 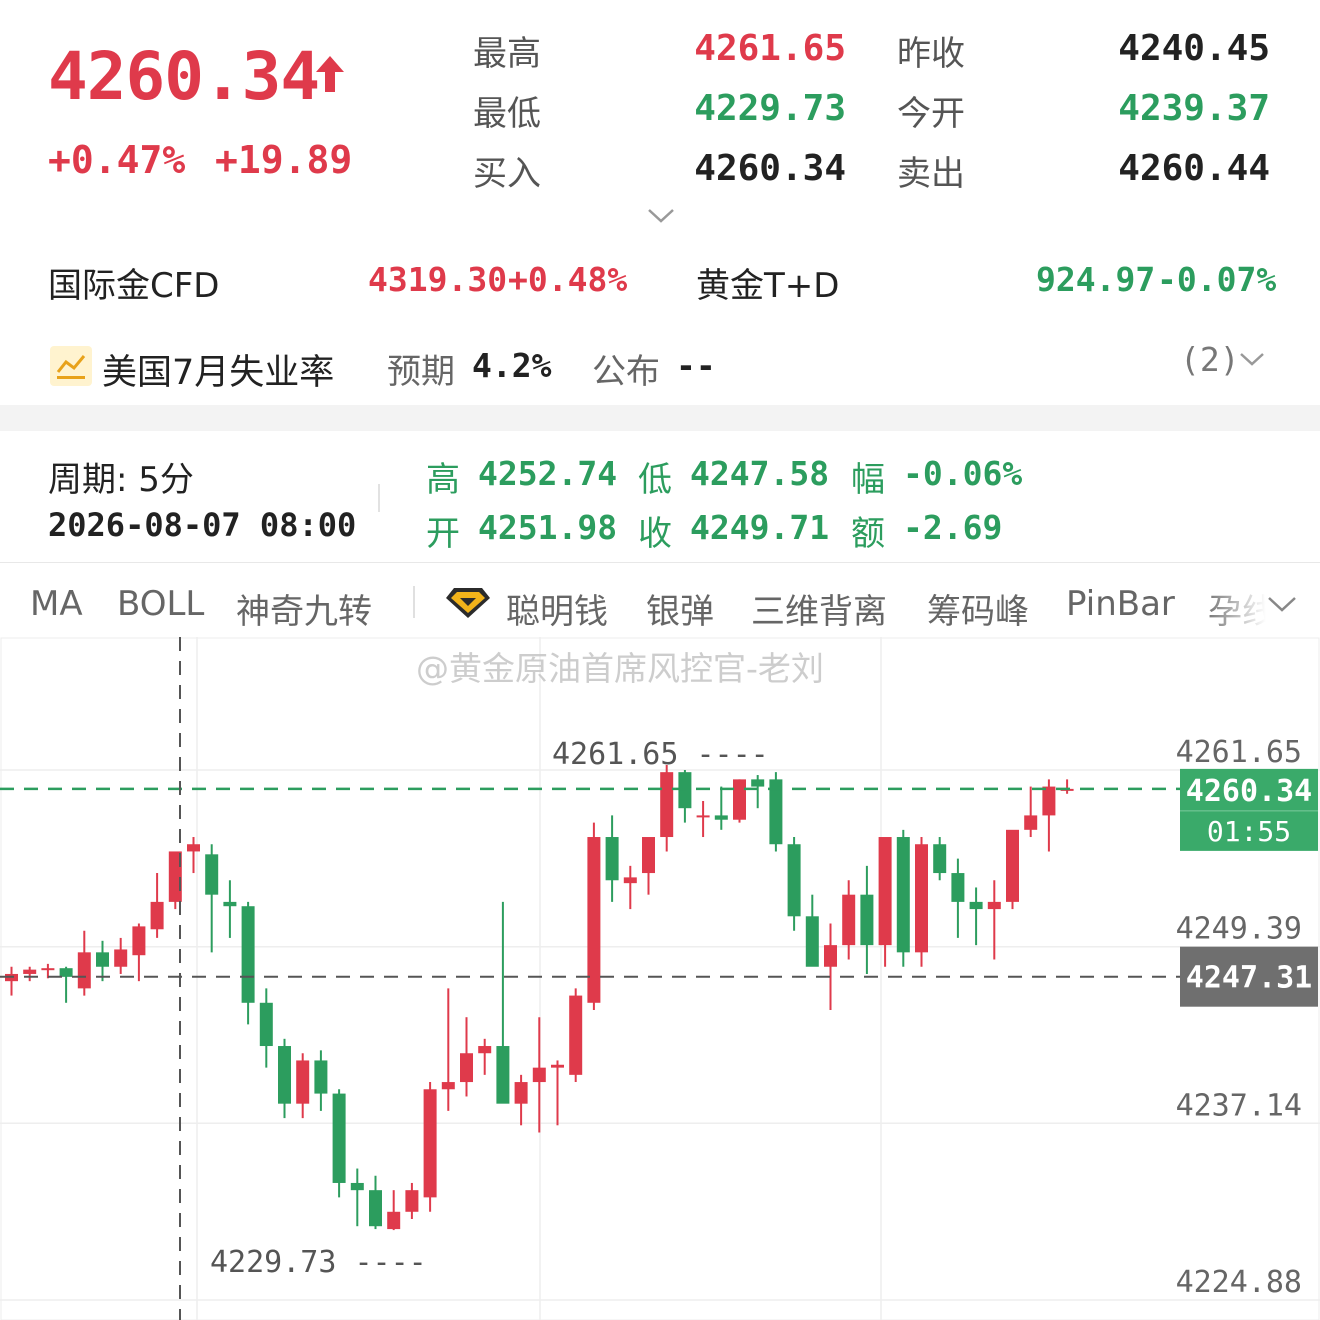 I want to click on published-value: --, so click(x=696, y=365).